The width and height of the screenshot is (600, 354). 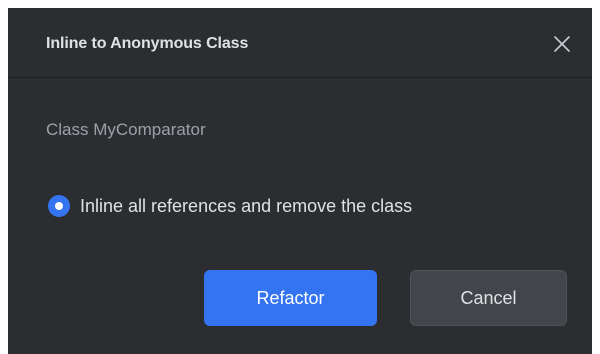 I want to click on refactor-button: Refactor, so click(x=290, y=298).